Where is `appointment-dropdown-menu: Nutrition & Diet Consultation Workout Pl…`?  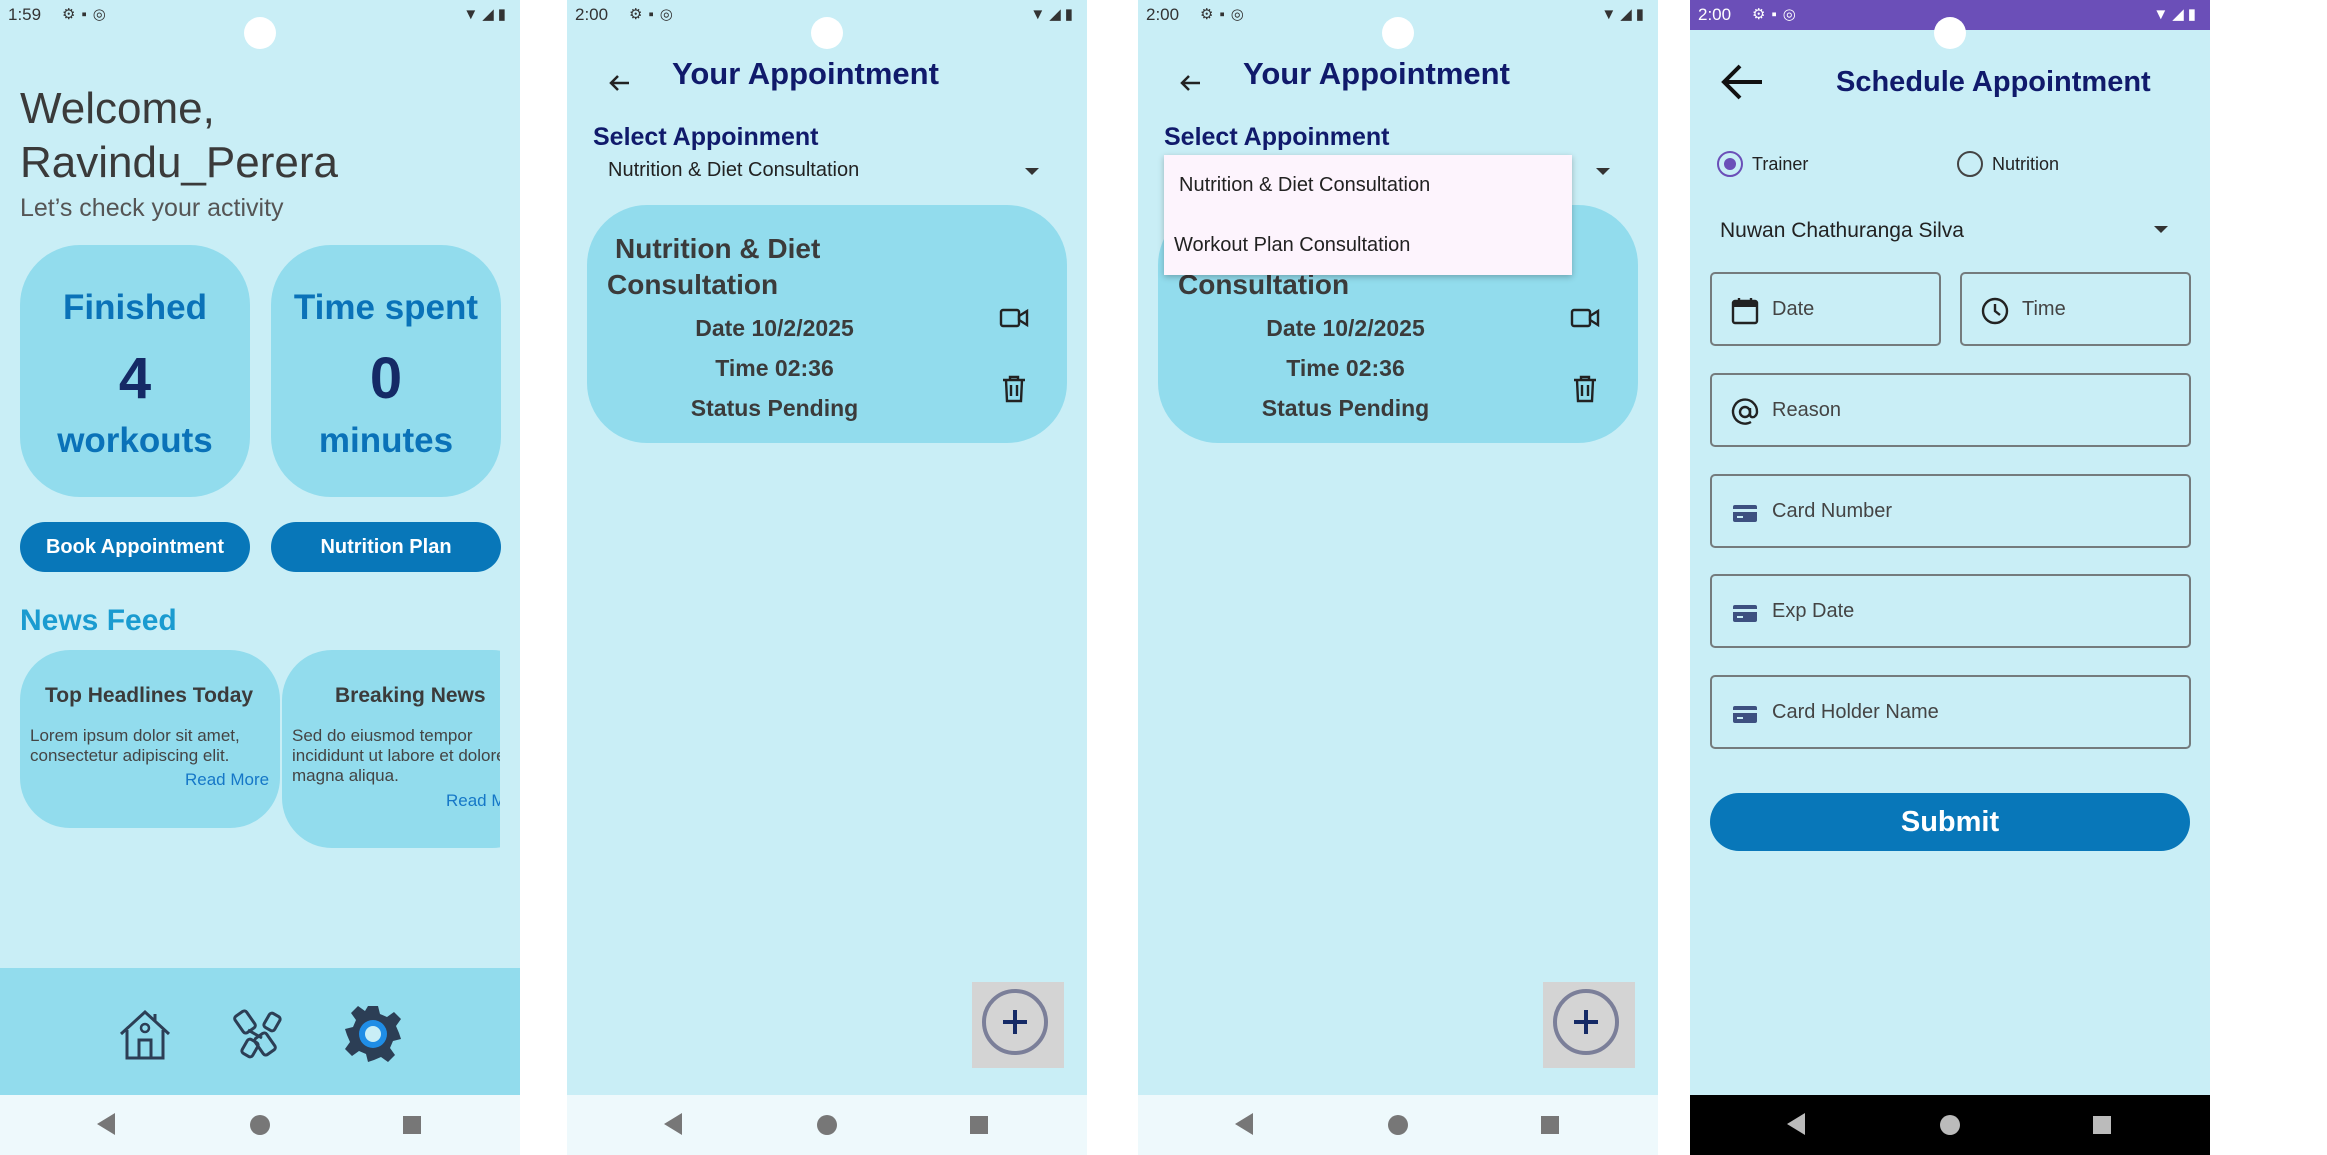
appointment-dropdown-menu: Nutrition & Diet Consultation Workout Pl… is located at coordinates (1368, 215).